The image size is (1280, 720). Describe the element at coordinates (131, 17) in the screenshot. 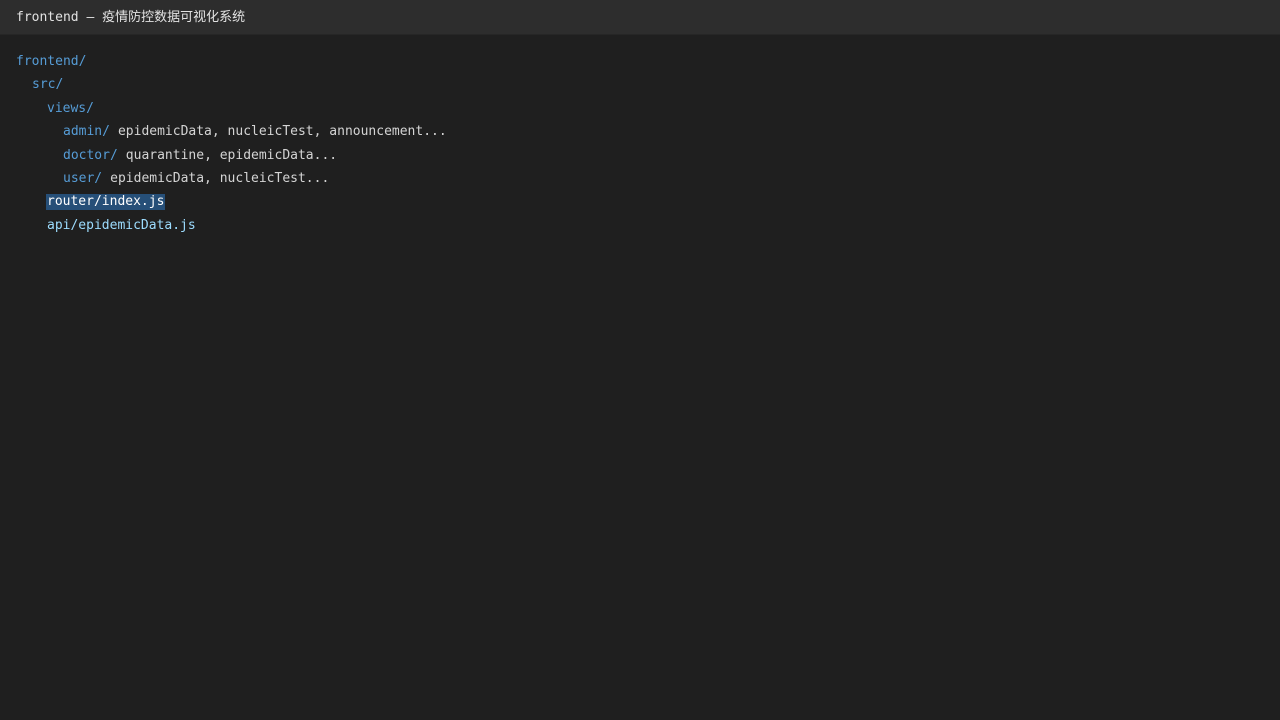

I see `window-title: frontend — 疫情防控数据可视化系统` at that location.